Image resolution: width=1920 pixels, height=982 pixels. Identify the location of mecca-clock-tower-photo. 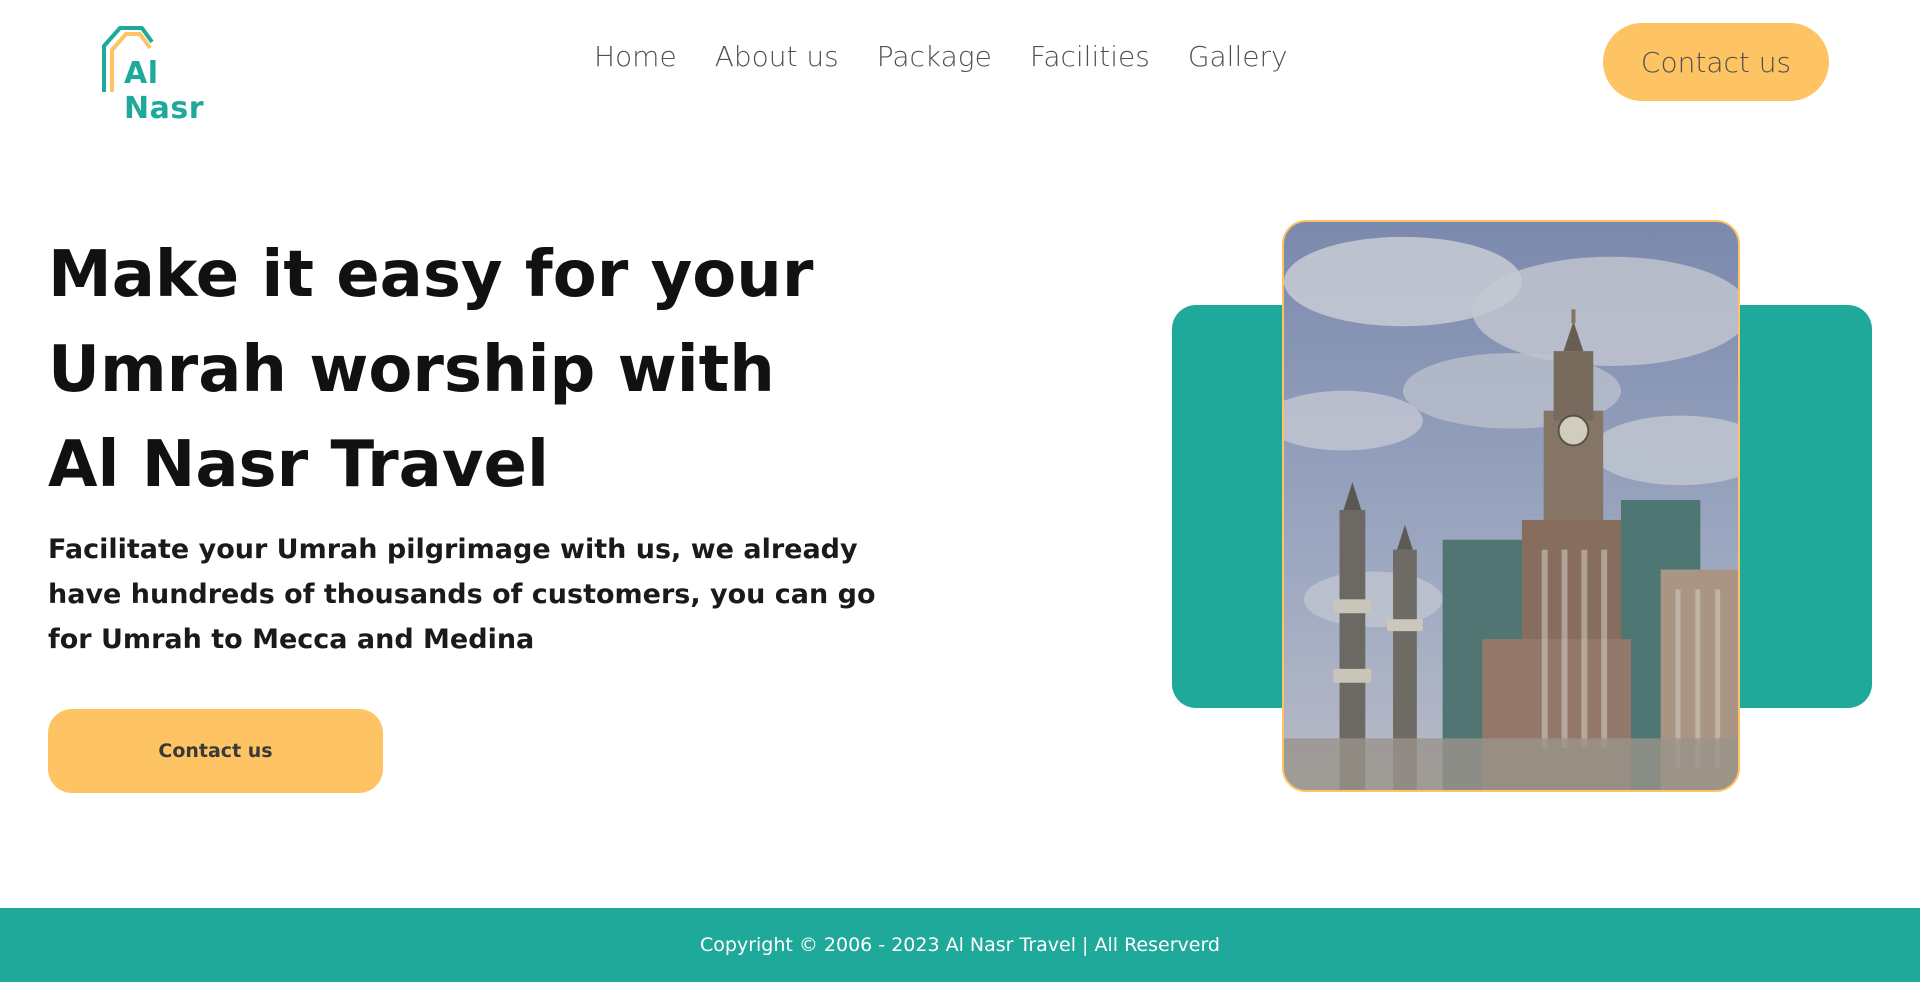
(1511, 506).